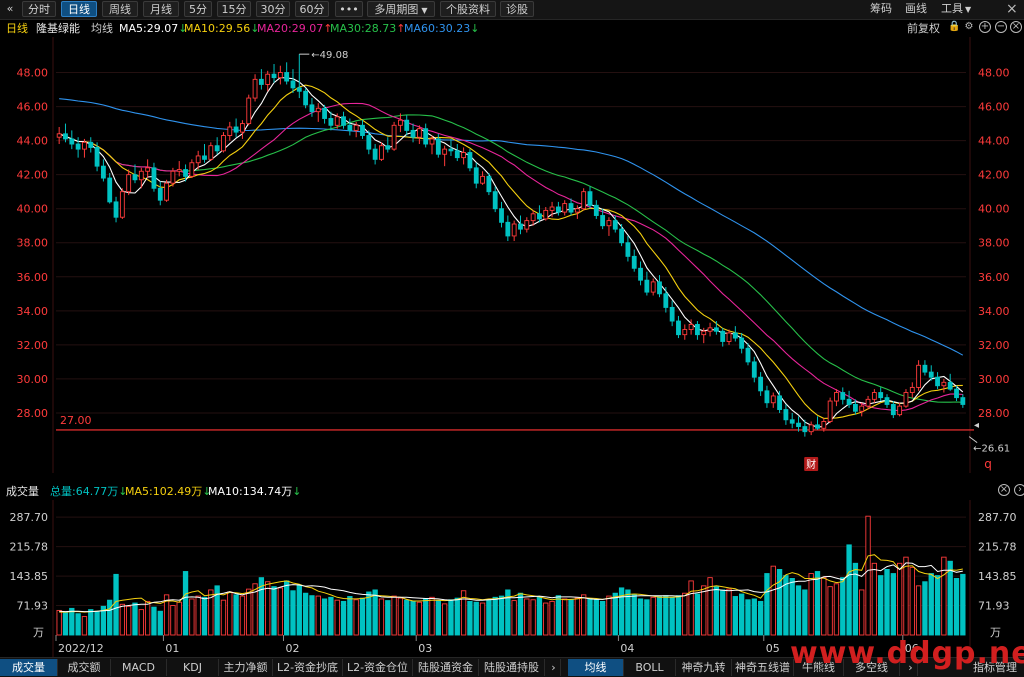  Describe the element at coordinates (349, 9) in the screenshot. I see `more-periods-button: •••` at that location.